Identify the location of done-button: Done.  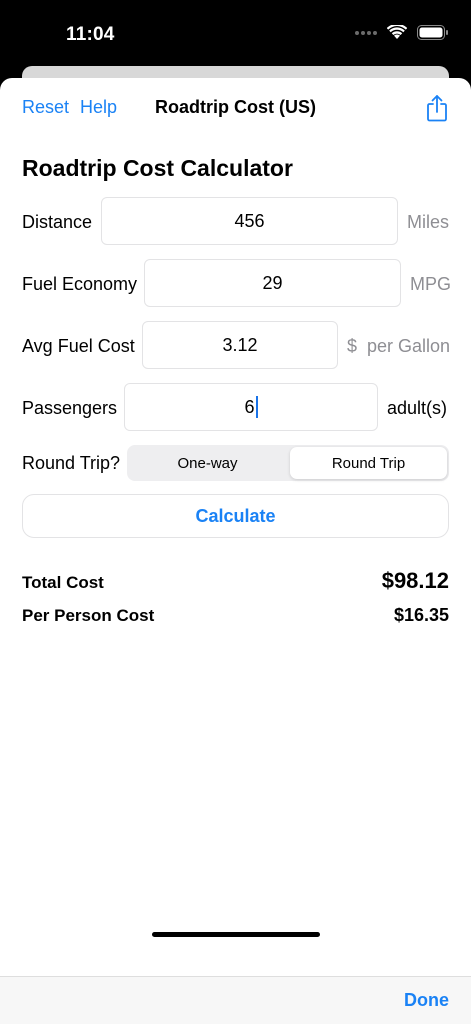
(426, 1000).